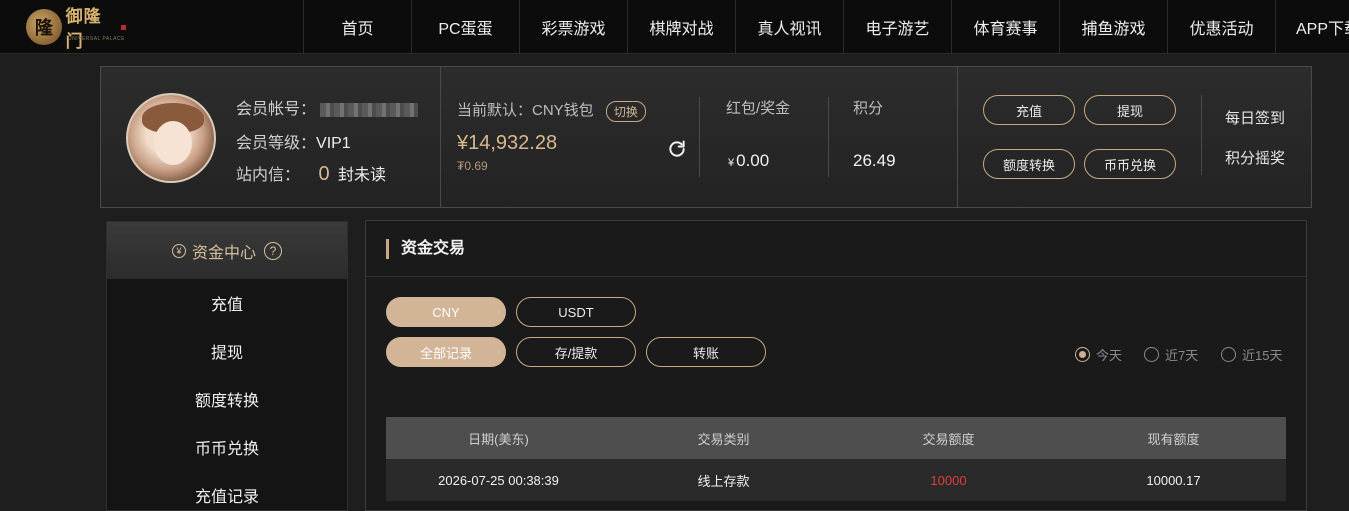  Describe the element at coordinates (1098, 354) in the screenshot. I see `filter-today: 今天` at that location.